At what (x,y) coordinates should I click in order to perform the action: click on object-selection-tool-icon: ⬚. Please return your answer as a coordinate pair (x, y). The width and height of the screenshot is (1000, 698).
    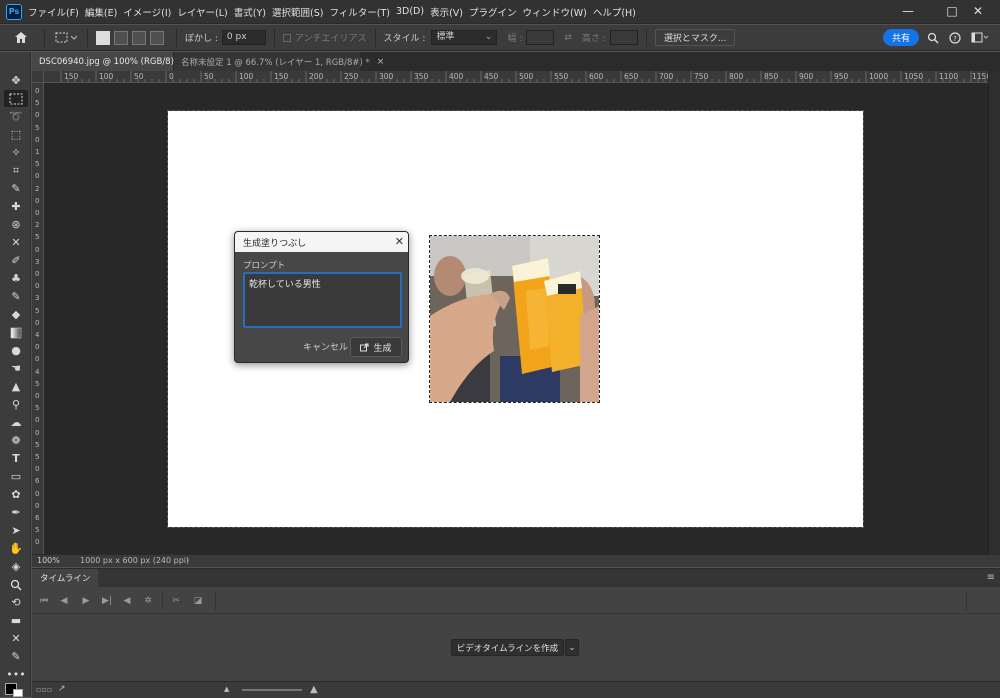
    Looking at the image, I should click on (16, 134).